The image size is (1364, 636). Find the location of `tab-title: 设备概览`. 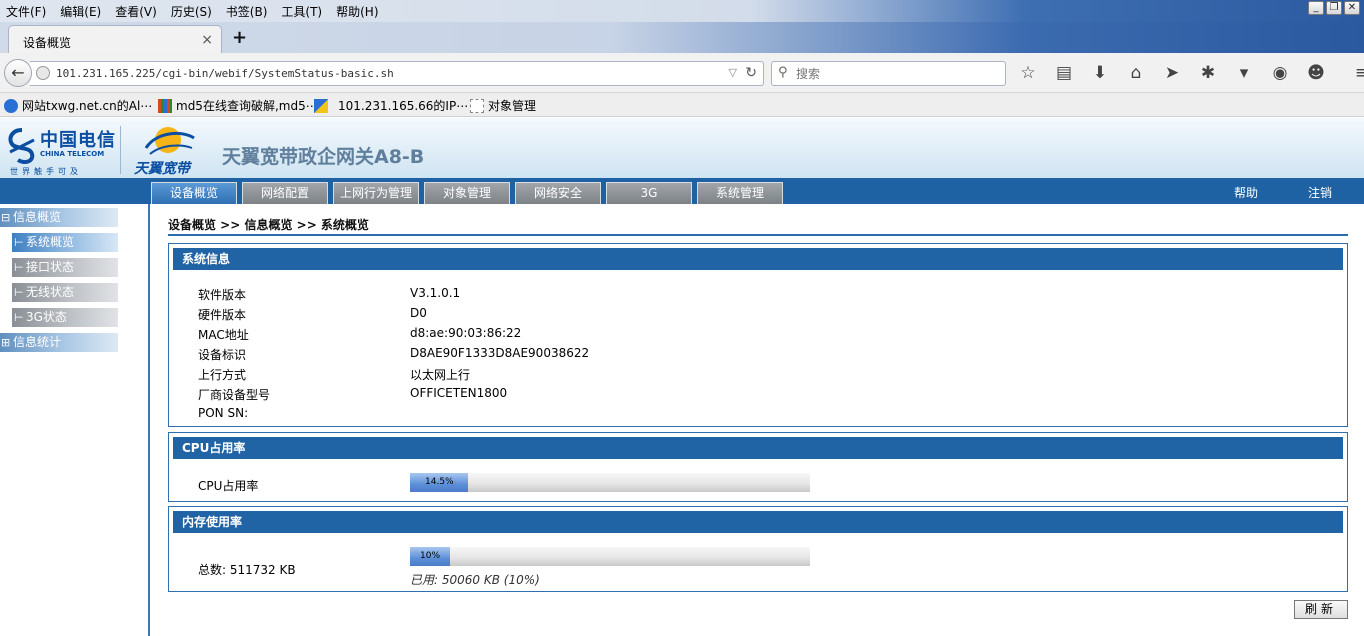

tab-title: 设备概览 is located at coordinates (47, 43).